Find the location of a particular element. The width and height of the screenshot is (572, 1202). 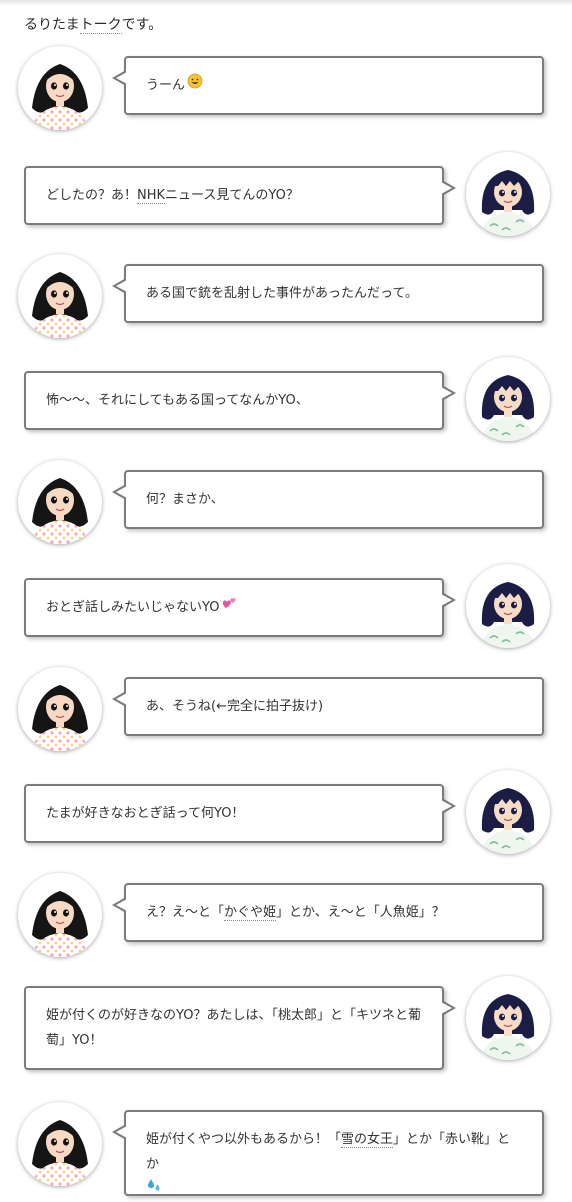

message-row: うーん is located at coordinates (286, 91).